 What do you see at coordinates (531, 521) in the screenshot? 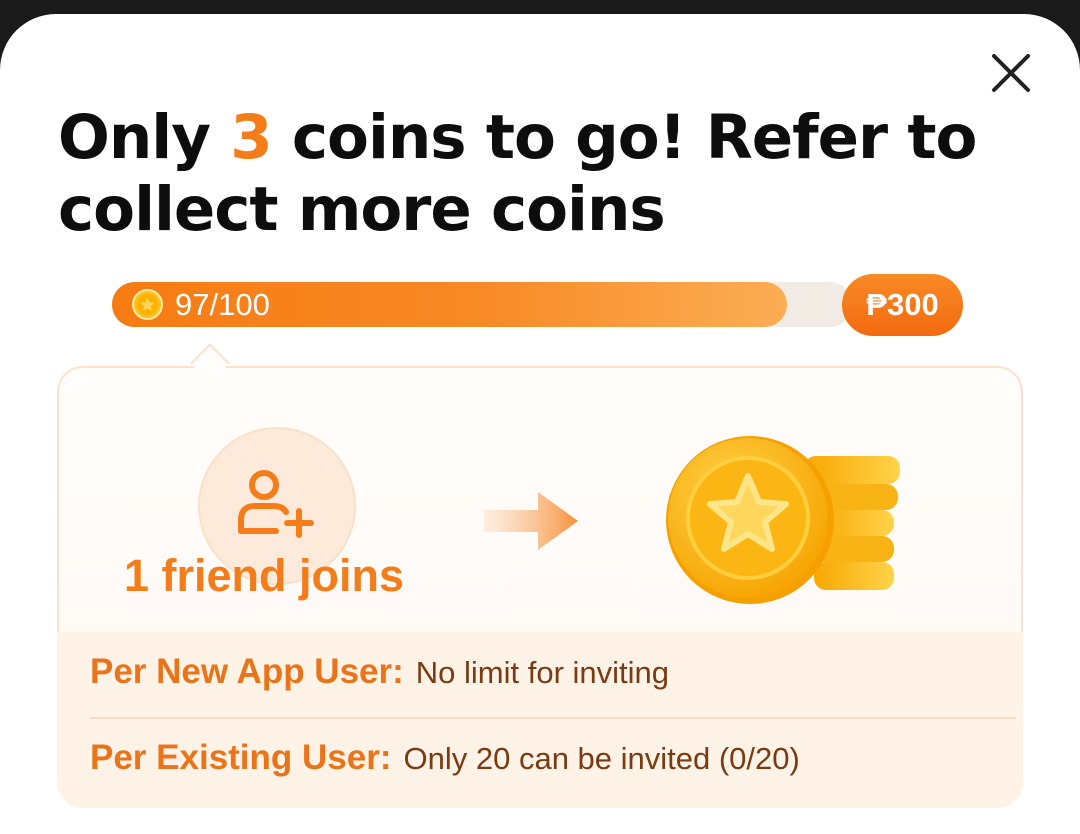
I see `arrow-right-icon` at bounding box center [531, 521].